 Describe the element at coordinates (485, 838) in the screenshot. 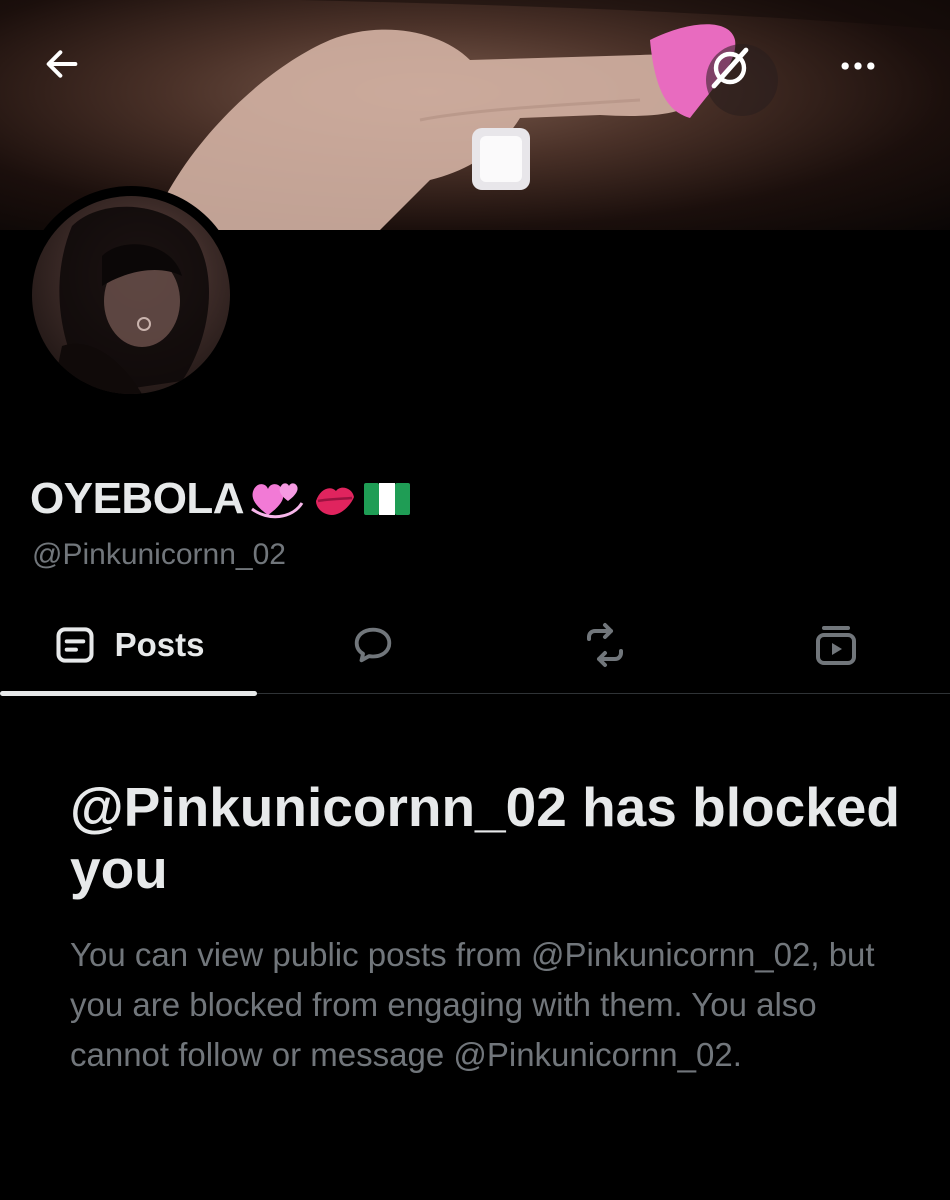

I see `blocked-title: @Pinkunicornn_02 has blocked you` at that location.